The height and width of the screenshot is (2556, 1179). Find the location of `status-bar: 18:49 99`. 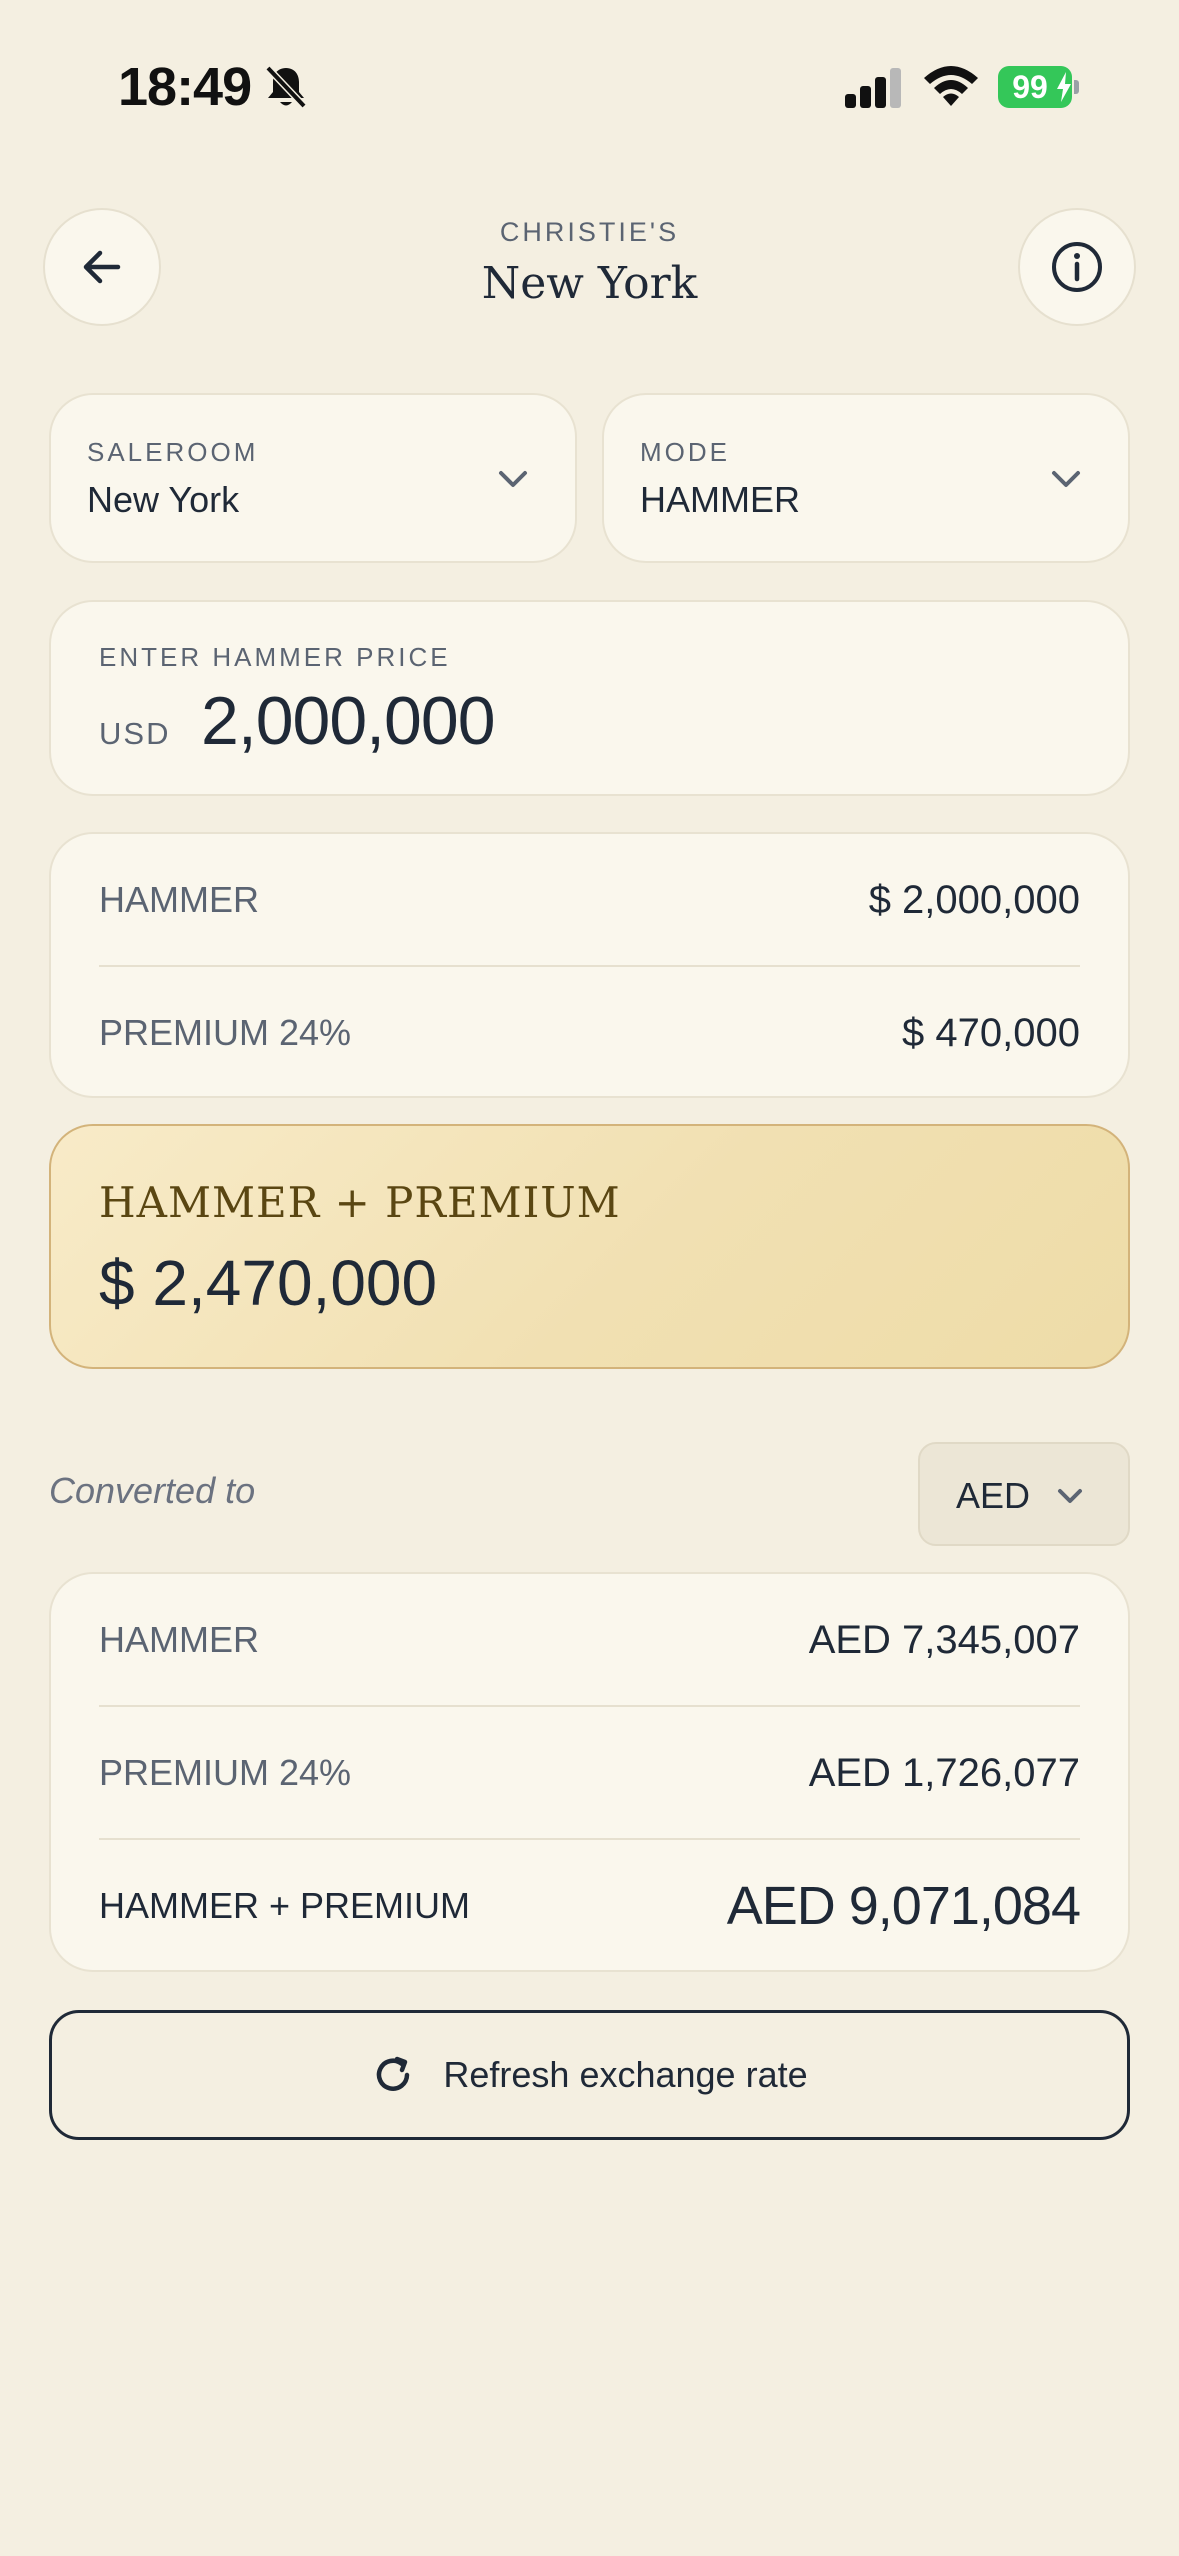

status-bar: 18:49 99 is located at coordinates (589, 87).